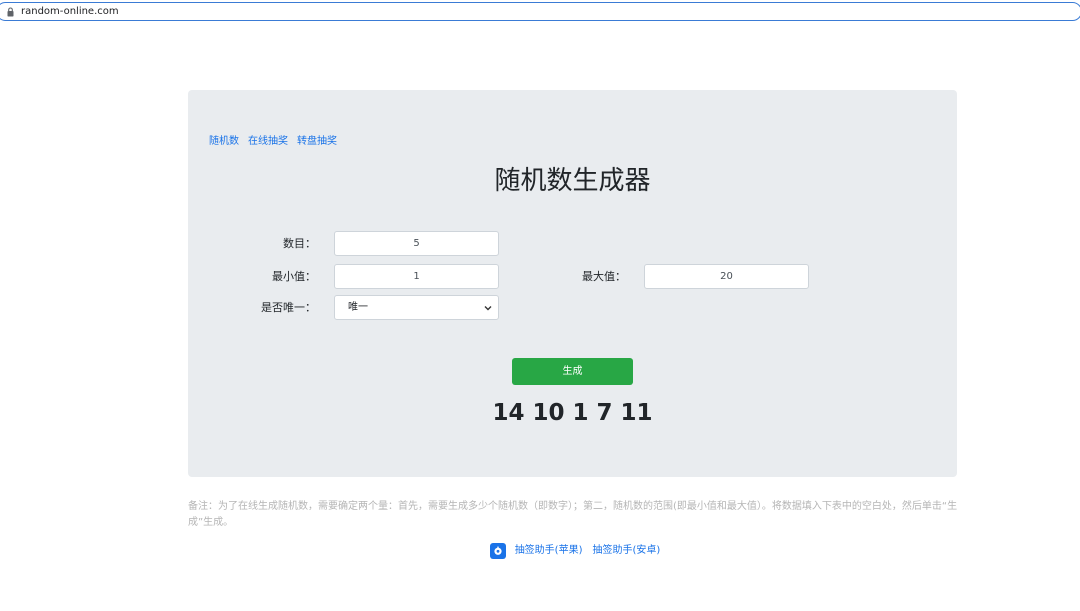 The image size is (1080, 611). Describe the element at coordinates (224, 142) in the screenshot. I see `nav-link-random-number: 随机数` at that location.